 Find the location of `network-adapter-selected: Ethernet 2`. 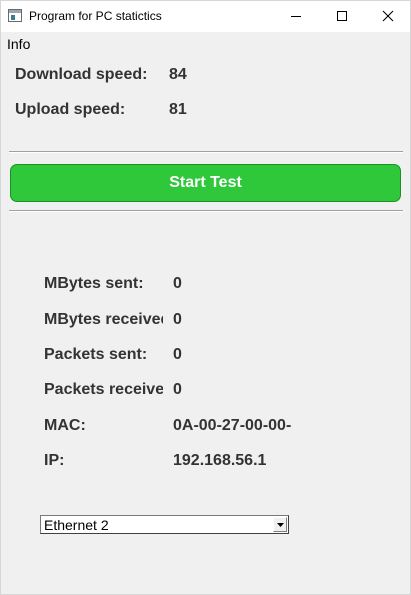

network-adapter-selected: Ethernet 2 is located at coordinates (76, 525).